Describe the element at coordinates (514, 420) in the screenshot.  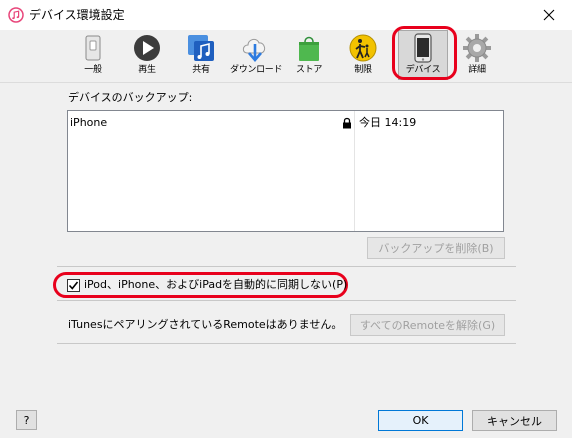
I see `cancel-button: キャンセル` at that location.